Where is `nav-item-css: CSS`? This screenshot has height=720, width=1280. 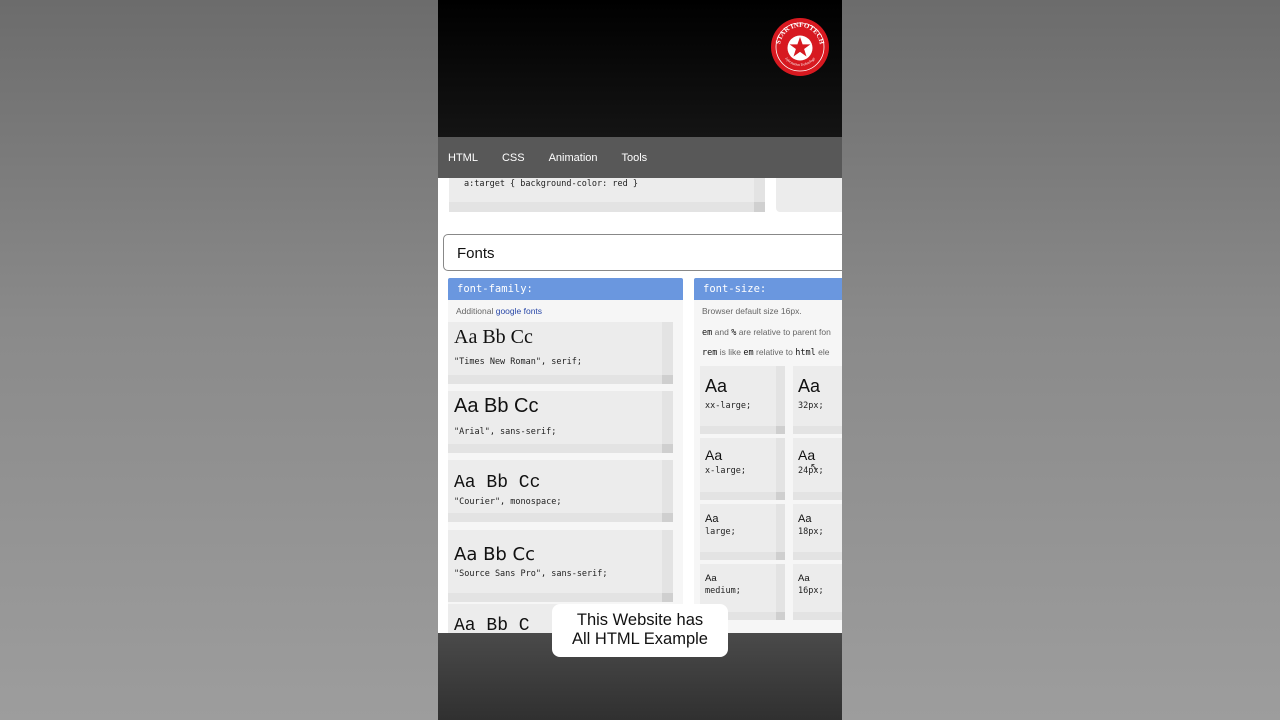
nav-item-css: CSS is located at coordinates (513, 158).